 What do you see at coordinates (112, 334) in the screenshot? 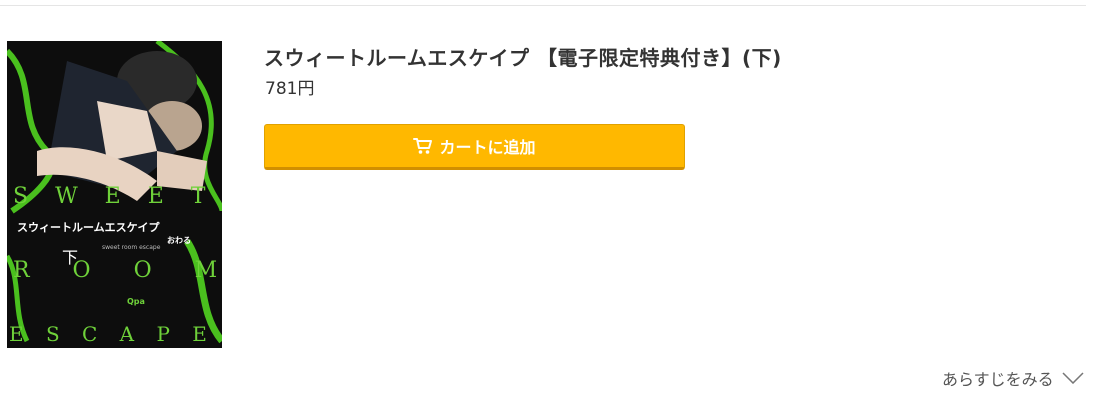
I see `cover-title-escape: E S C A P E` at bounding box center [112, 334].